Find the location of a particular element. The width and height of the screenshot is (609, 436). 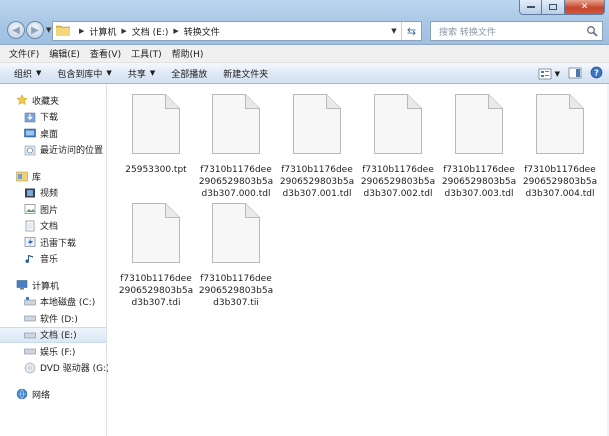

include-in-library-button: 包含到库中 ▼ is located at coordinates (84, 73).